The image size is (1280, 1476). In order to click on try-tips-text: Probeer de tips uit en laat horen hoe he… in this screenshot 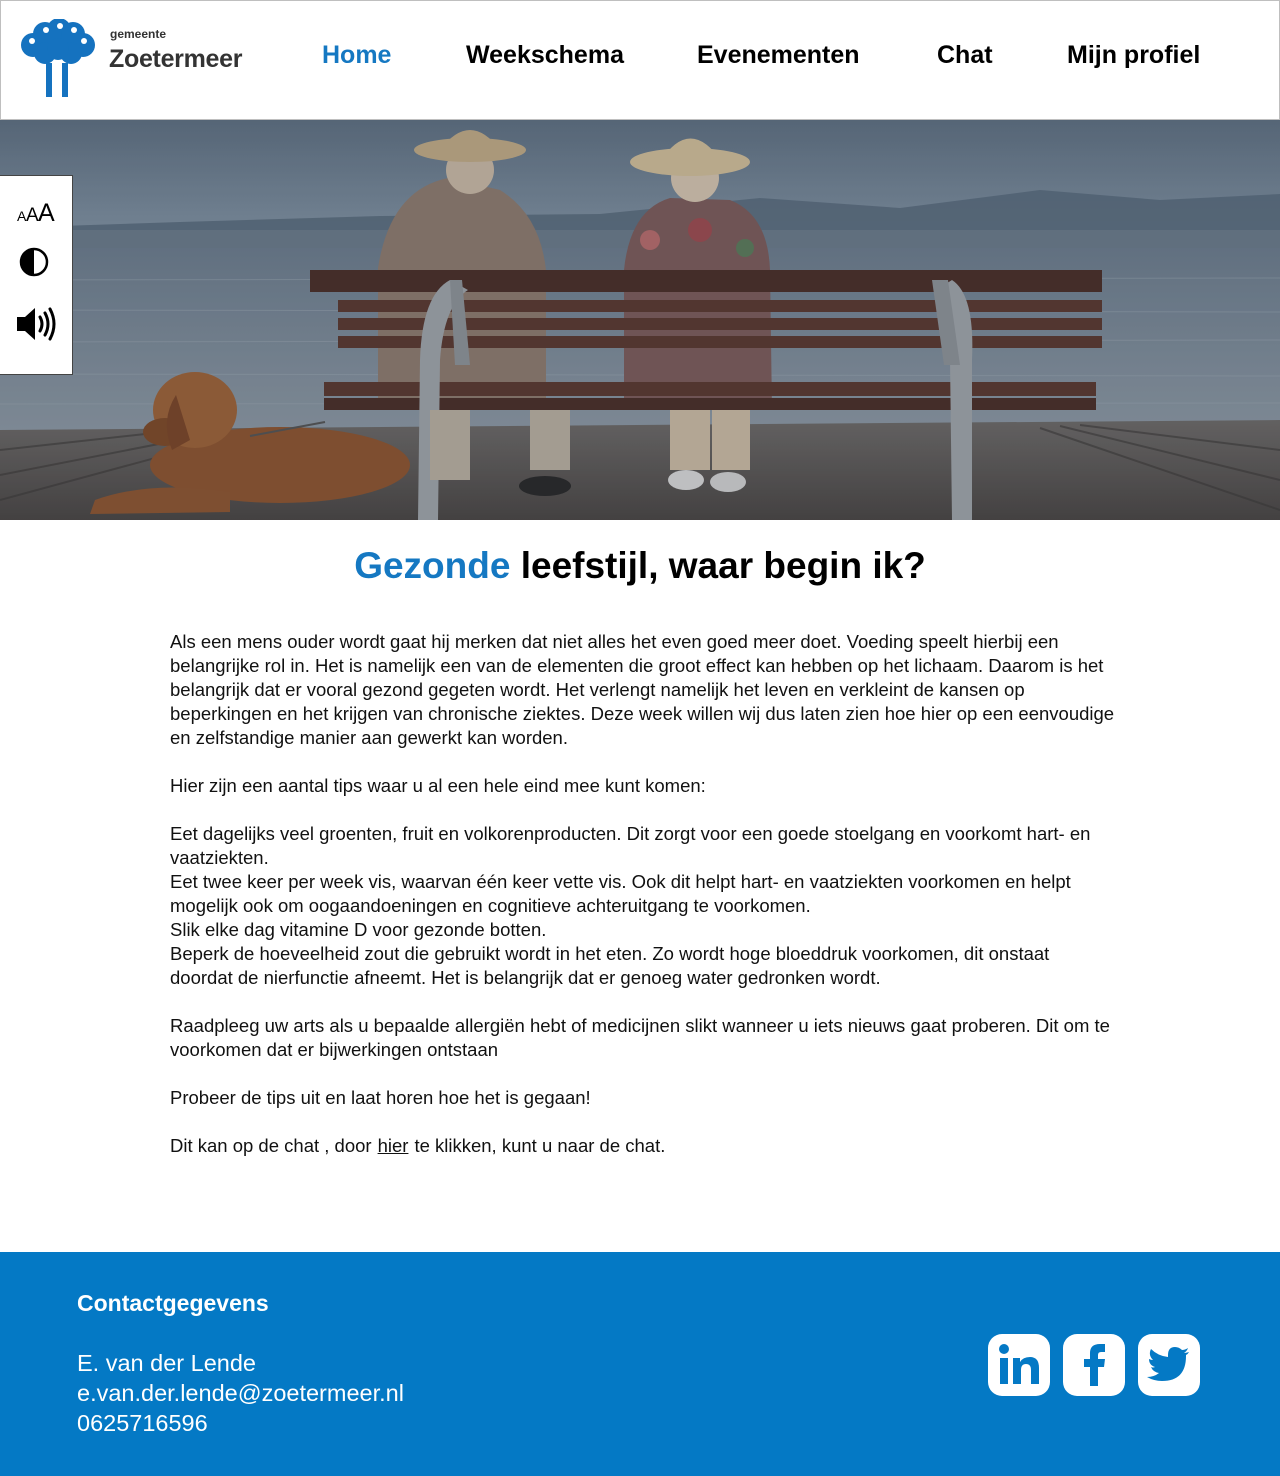, I will do `click(380, 1097)`.